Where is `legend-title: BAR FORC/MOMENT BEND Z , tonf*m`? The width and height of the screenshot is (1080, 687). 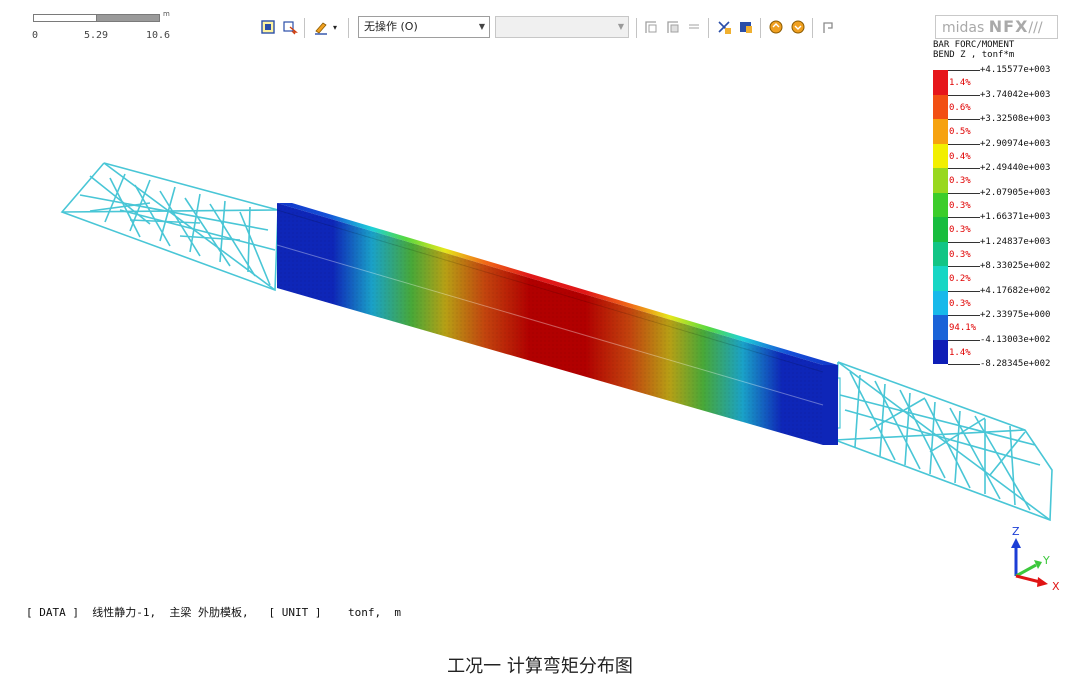 legend-title: BAR FORC/MOMENT BEND Z , tonf*m is located at coordinates (1000, 50).